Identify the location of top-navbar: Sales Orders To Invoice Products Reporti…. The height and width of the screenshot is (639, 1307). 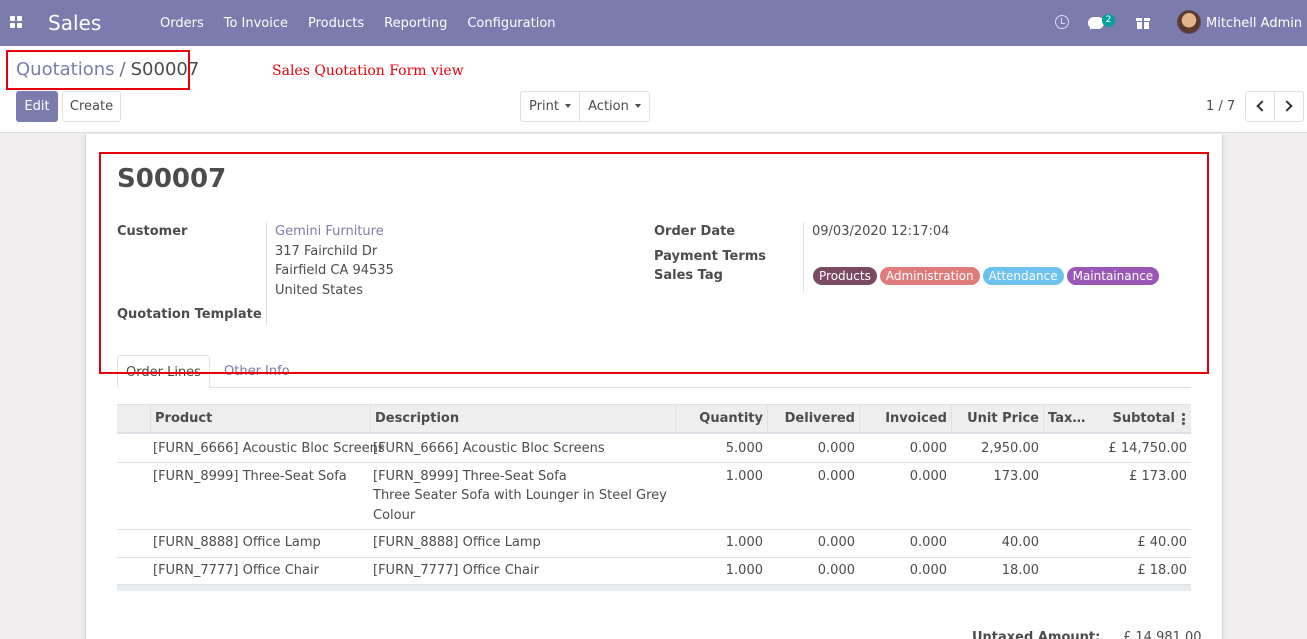
(653, 23).